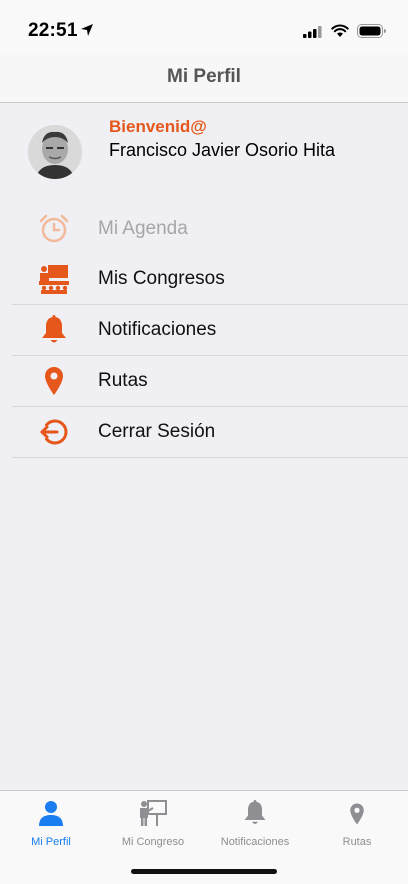  I want to click on avatar, so click(55, 152).